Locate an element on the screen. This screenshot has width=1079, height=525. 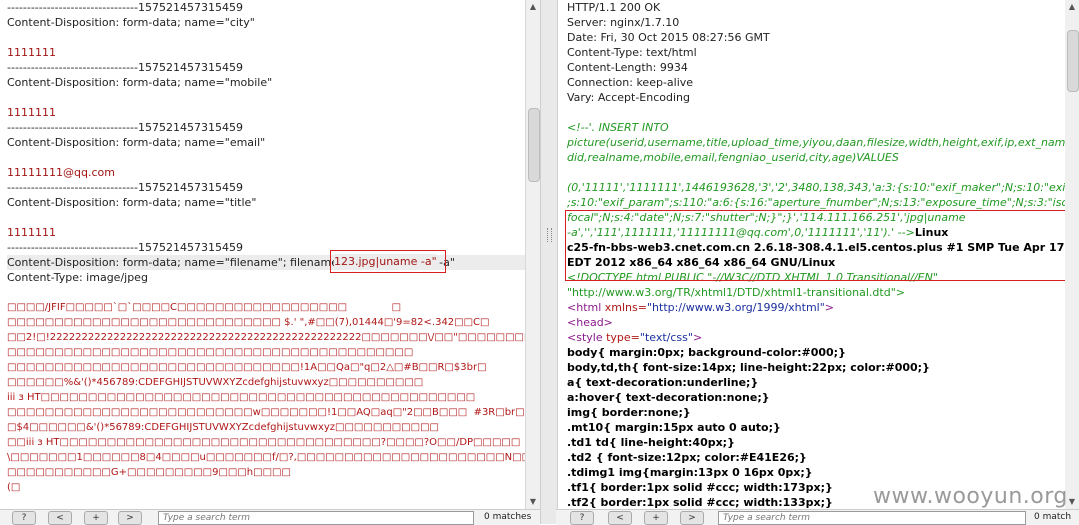
css-line: .tdimg1 img{margin:13px 0 16px 0px;} is located at coordinates (690, 472).